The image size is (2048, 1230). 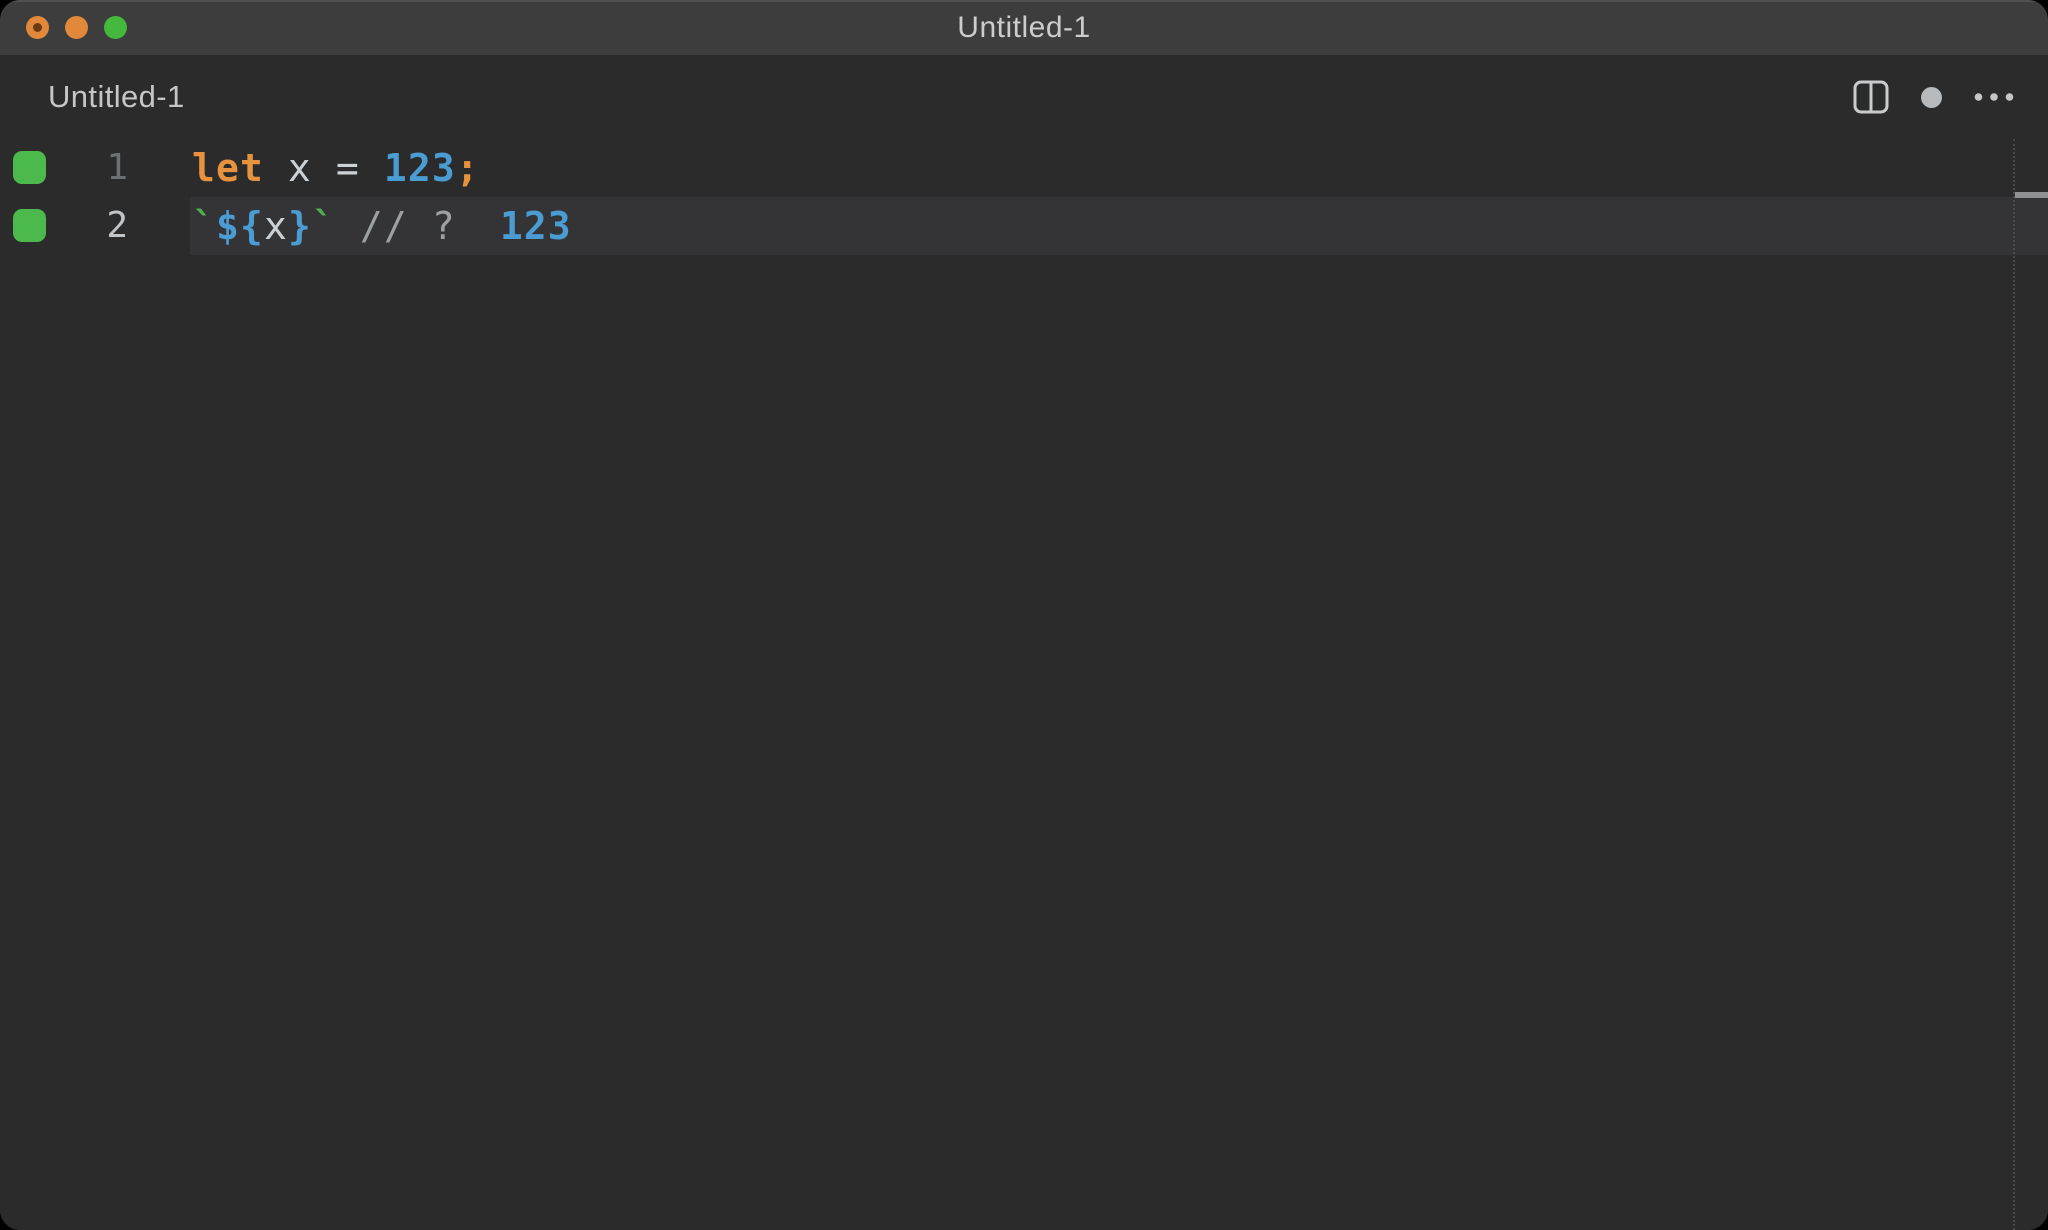 I want to click on modified-dot-icon, so click(x=1931, y=97).